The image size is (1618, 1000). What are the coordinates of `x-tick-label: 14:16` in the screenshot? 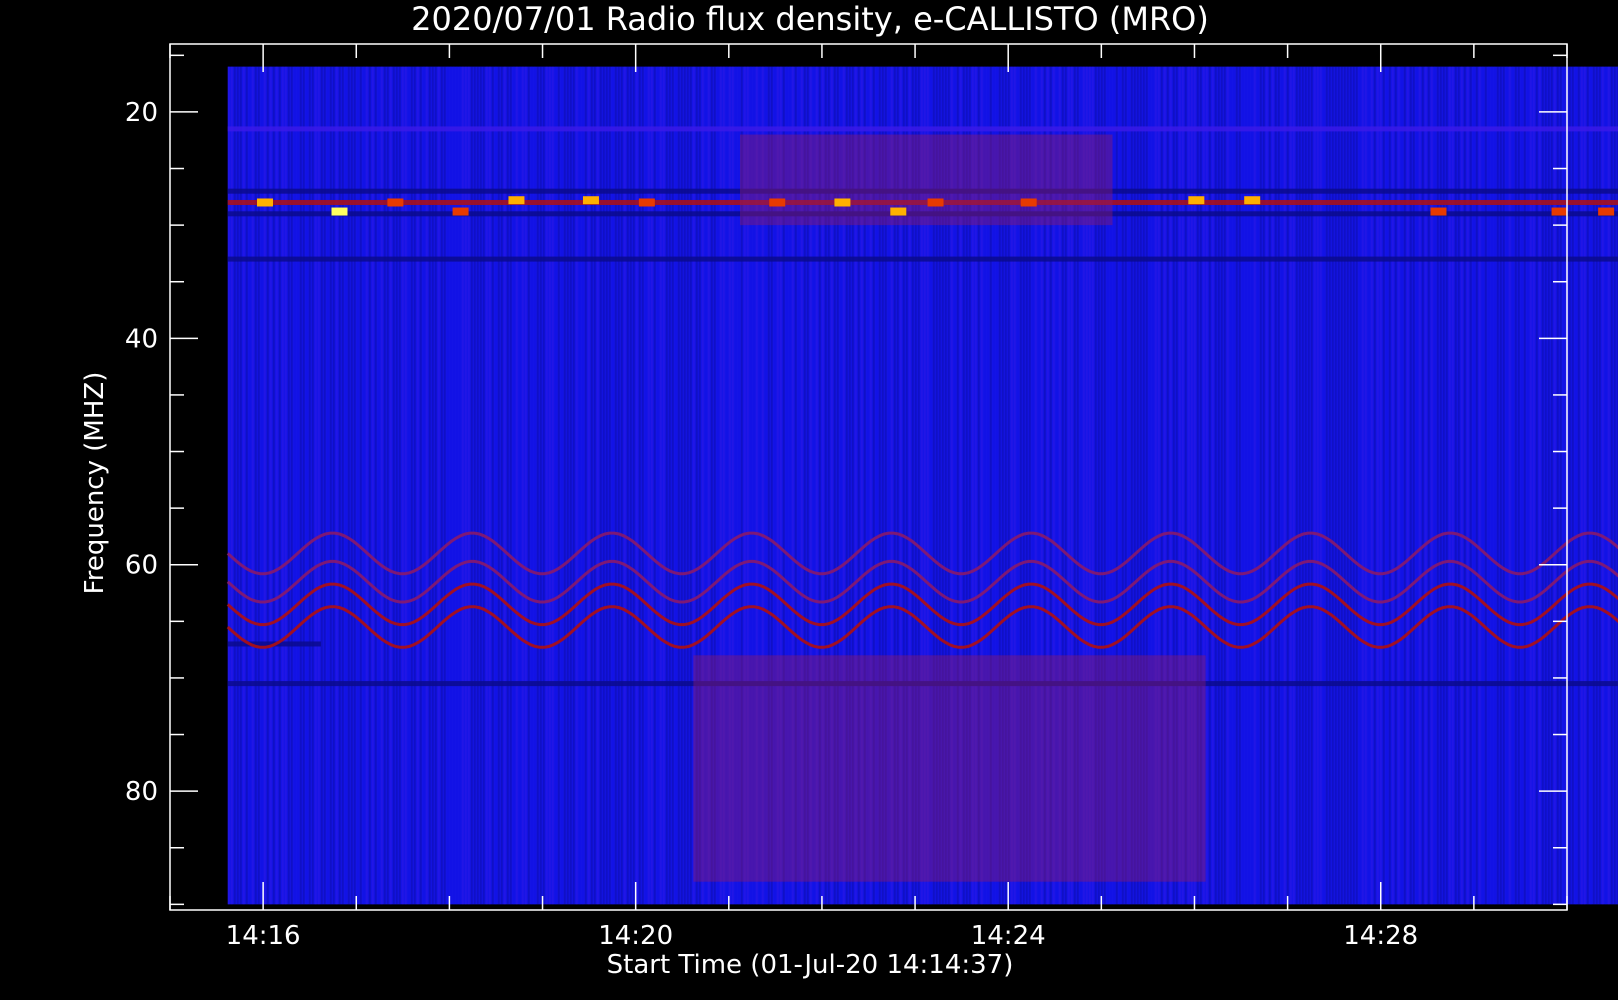 It's located at (263, 936).